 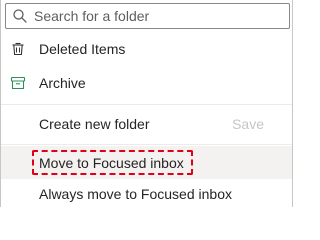 I want to click on save-button: Save, so click(x=248, y=124).